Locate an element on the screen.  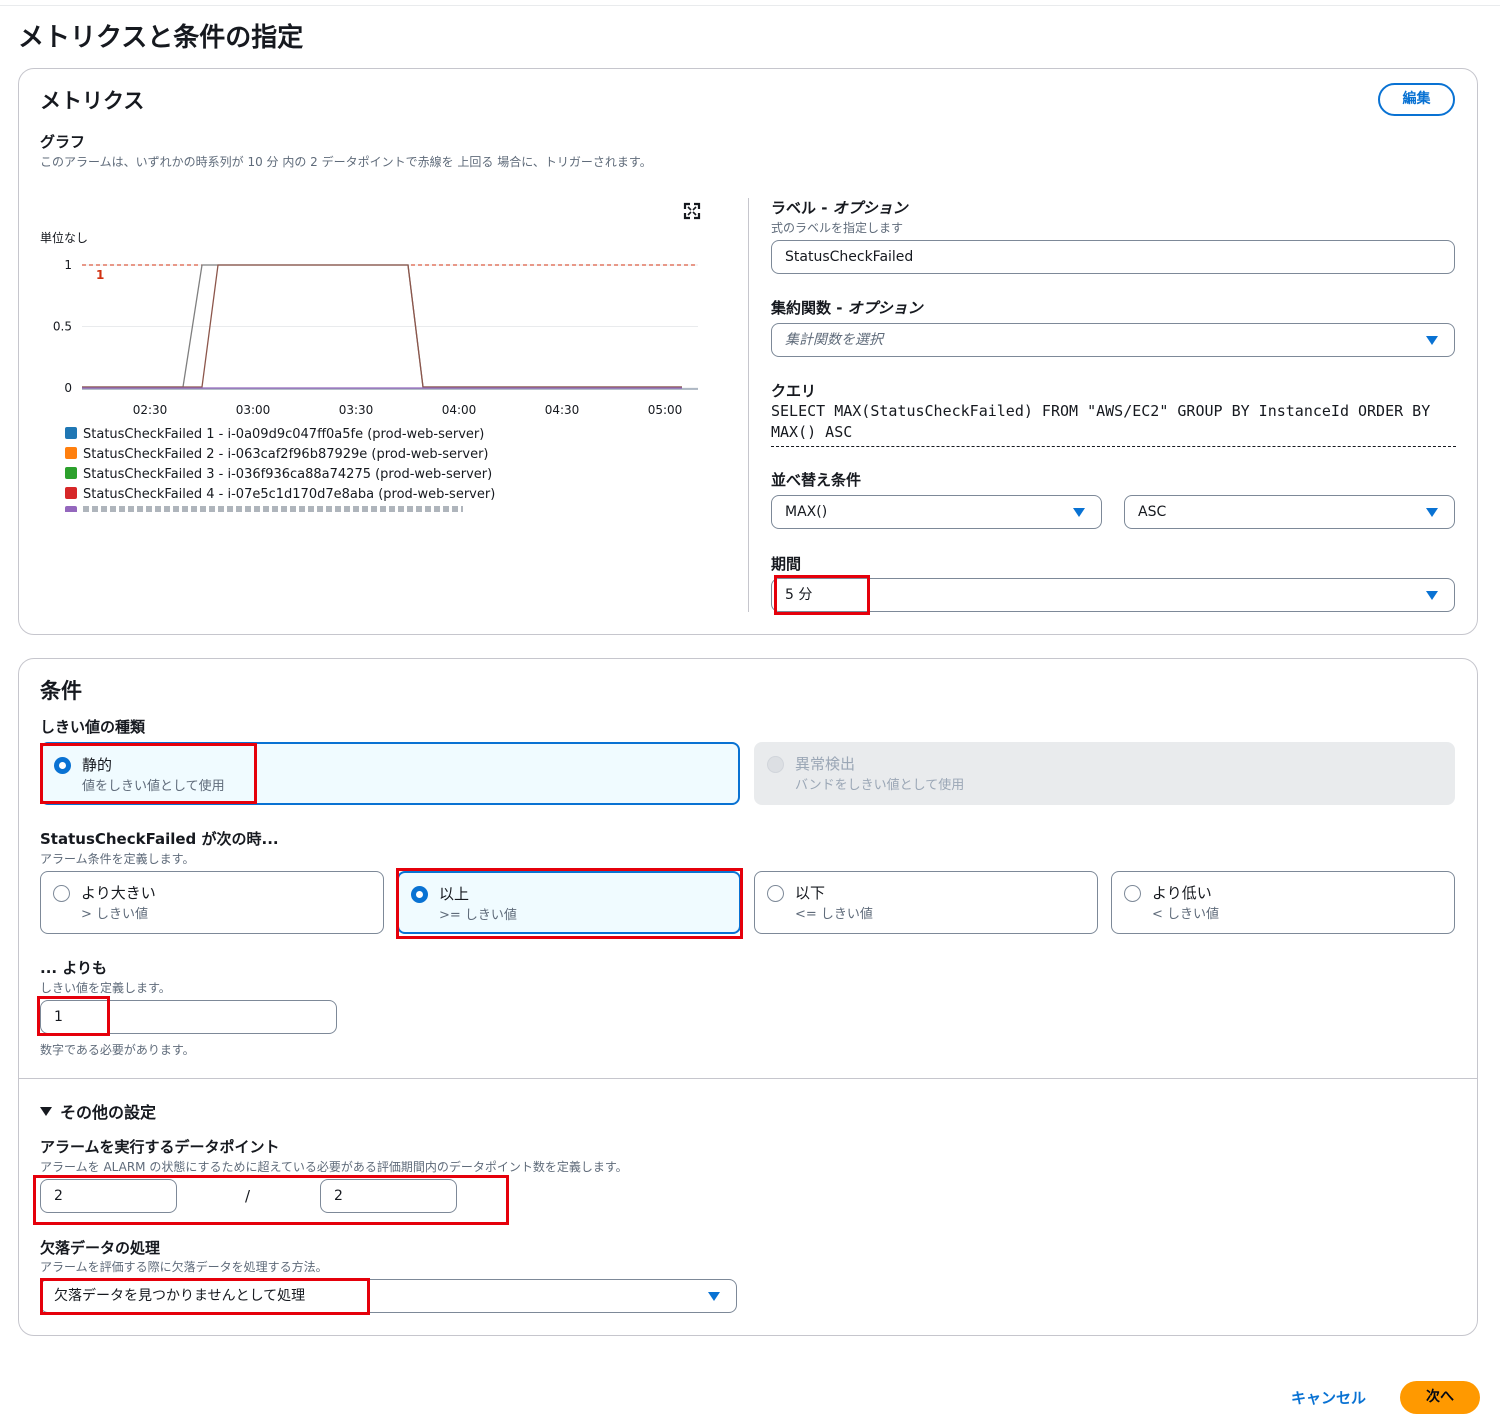
query-label: クエリ is located at coordinates (794, 391).